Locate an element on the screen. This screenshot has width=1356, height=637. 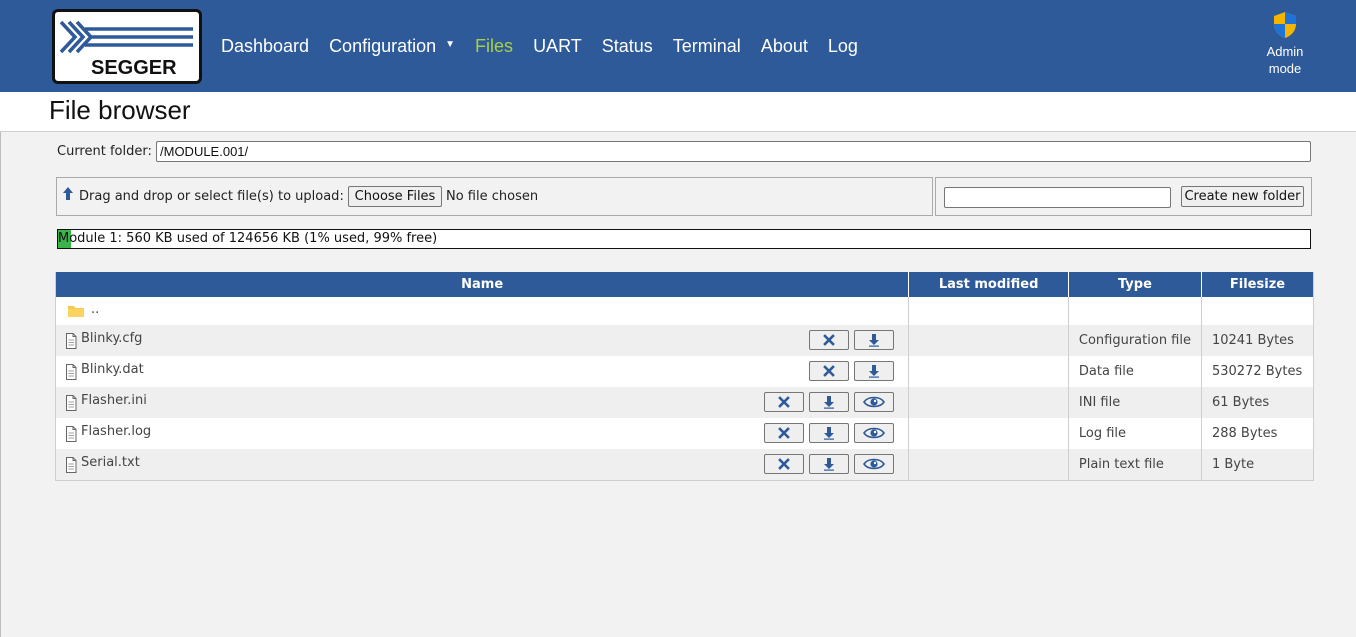
cell-type: INI file is located at coordinates (1134, 402).